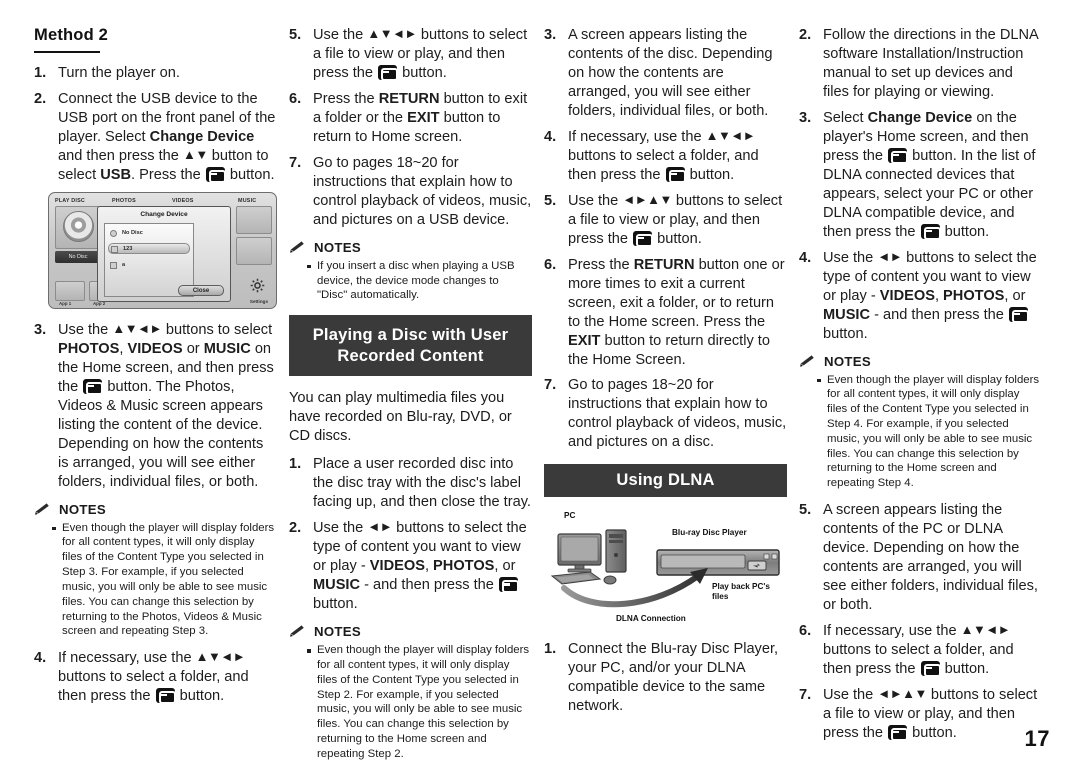 The width and height of the screenshot is (1080, 766). I want to click on emphasis-text: USB, so click(115, 174).